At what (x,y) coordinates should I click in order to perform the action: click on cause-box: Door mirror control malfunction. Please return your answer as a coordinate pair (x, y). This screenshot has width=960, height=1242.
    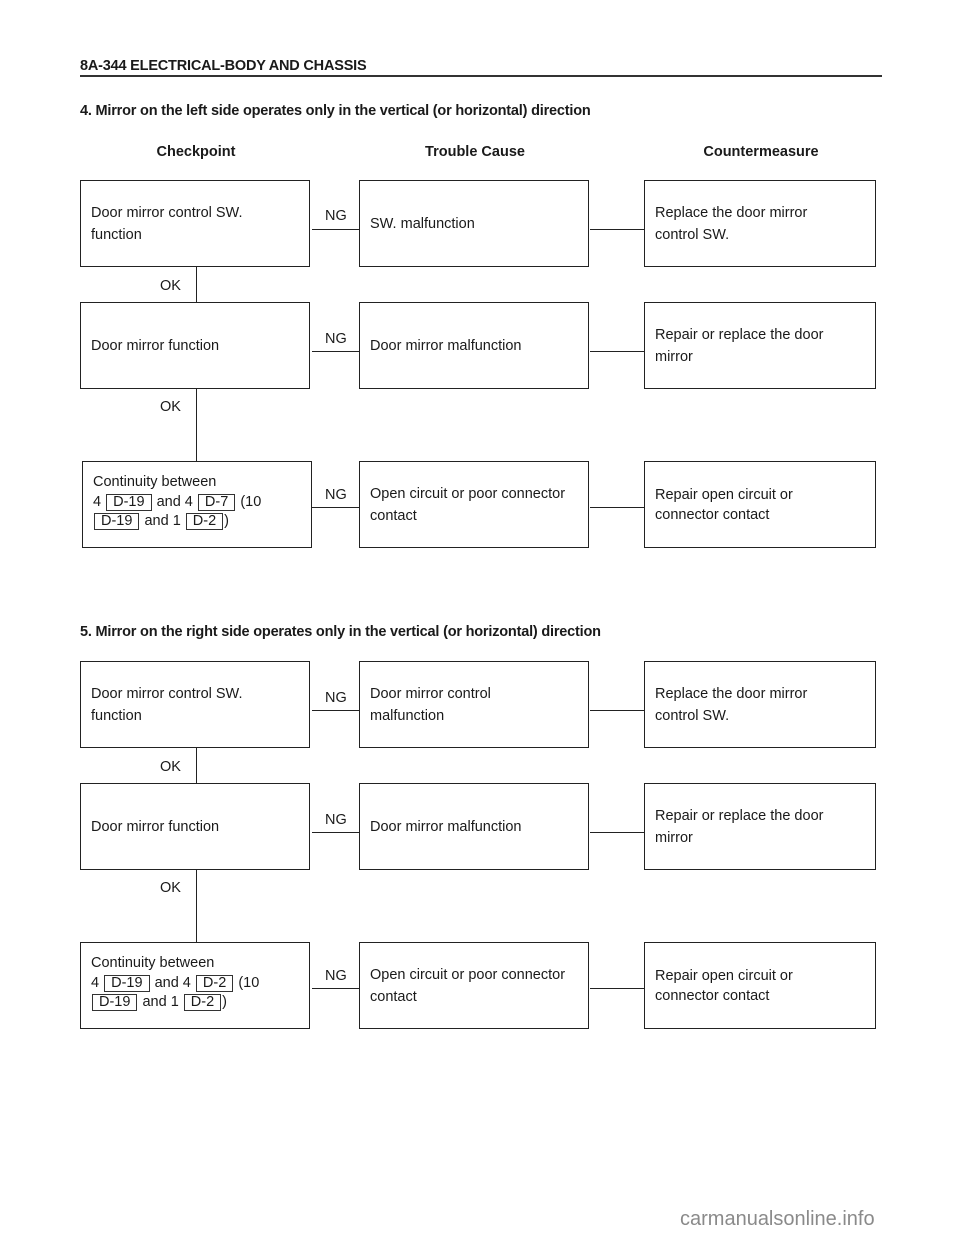
    Looking at the image, I should click on (474, 704).